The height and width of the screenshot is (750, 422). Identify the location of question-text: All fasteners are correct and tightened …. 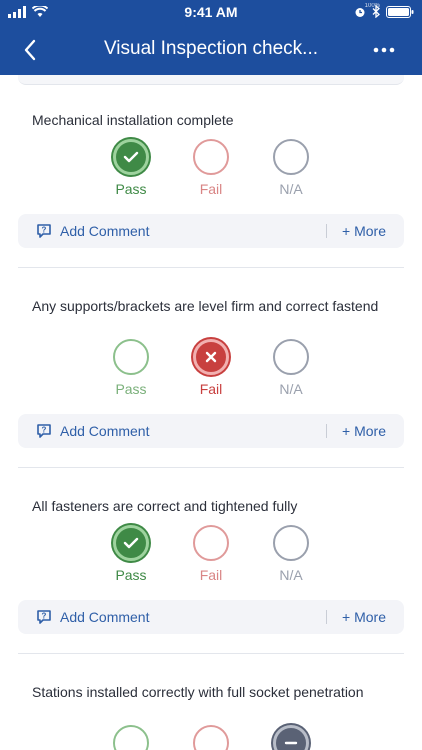
(165, 506).